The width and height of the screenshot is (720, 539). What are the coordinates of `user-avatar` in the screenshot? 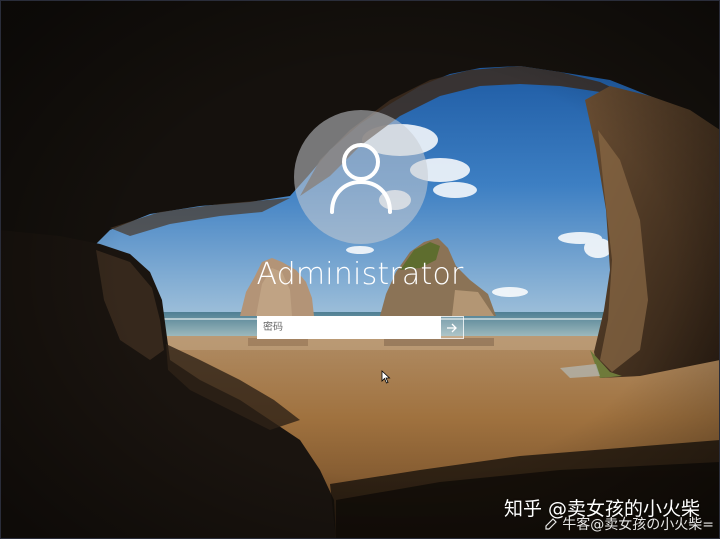 It's located at (361, 177).